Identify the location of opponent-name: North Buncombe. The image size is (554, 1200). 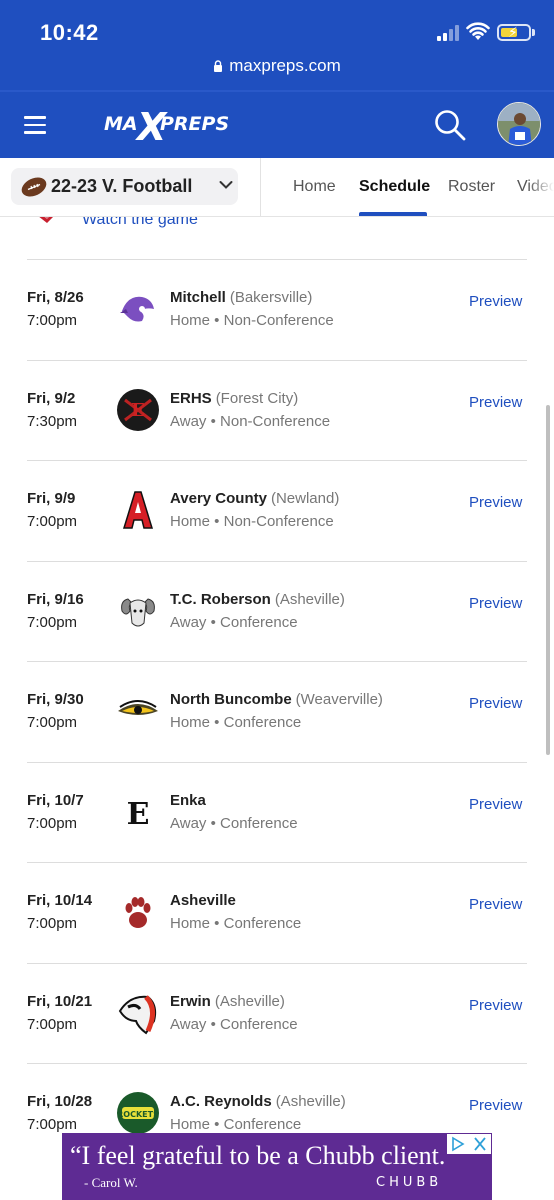
(231, 699).